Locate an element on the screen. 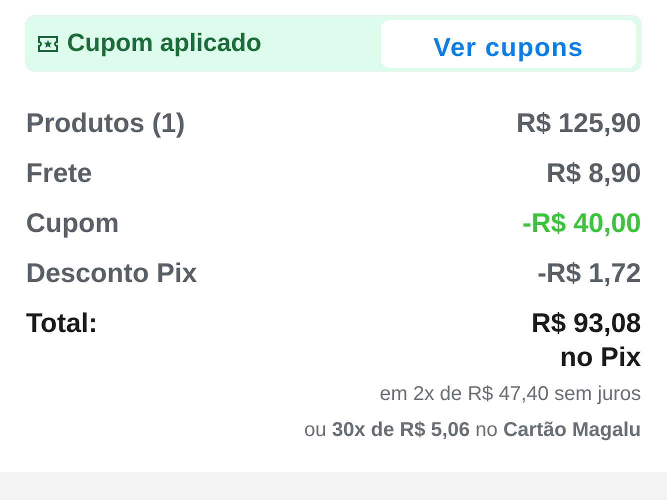  summary-value: R$ 125,90 is located at coordinates (578, 123).